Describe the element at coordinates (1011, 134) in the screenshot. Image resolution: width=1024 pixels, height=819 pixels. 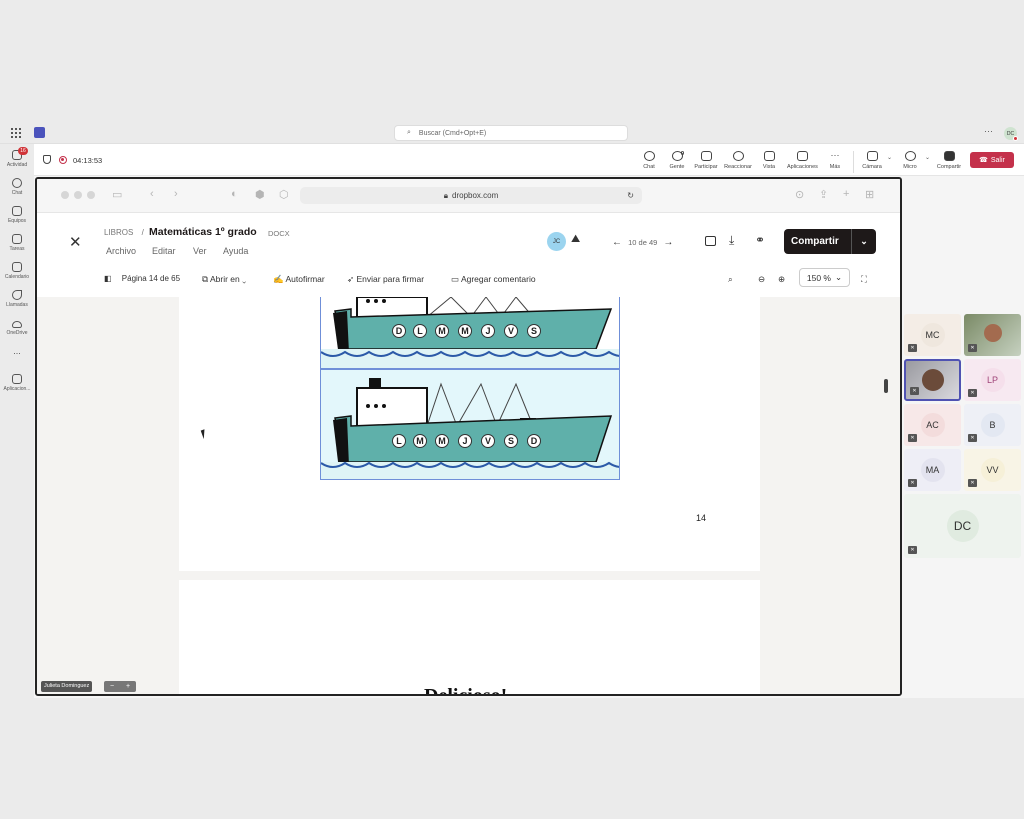
I see `user-avatar: DC` at that location.